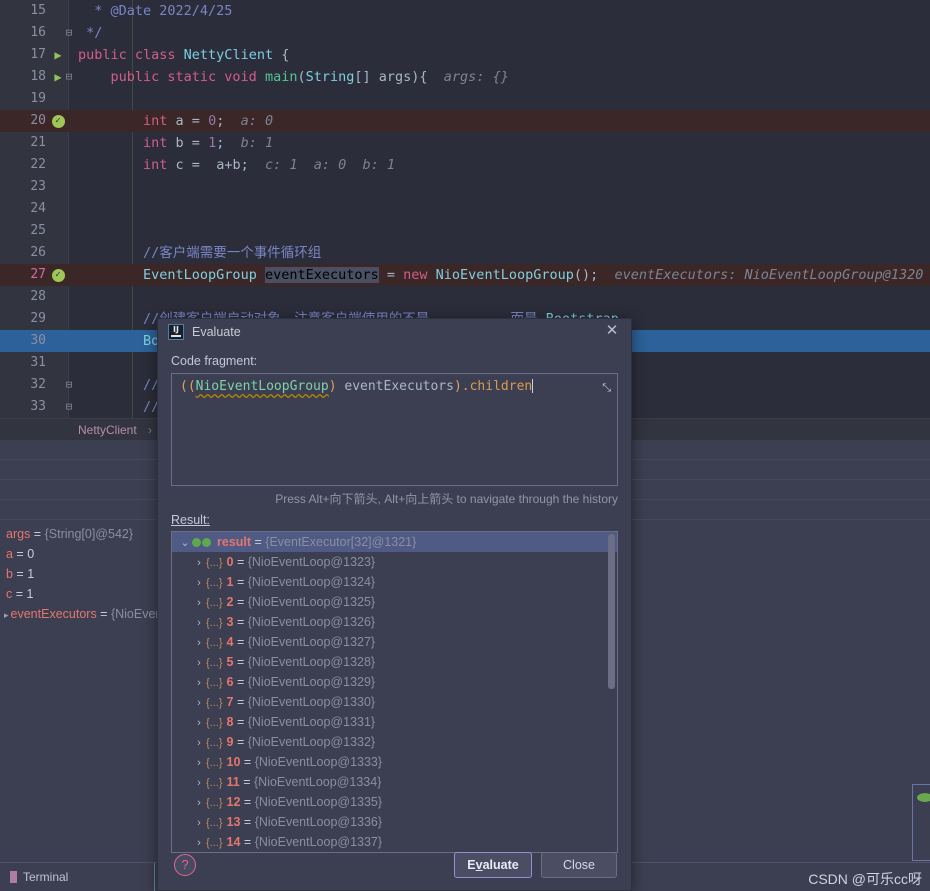  What do you see at coordinates (611, 611) in the screenshot?
I see `tree-scrollbar` at bounding box center [611, 611].